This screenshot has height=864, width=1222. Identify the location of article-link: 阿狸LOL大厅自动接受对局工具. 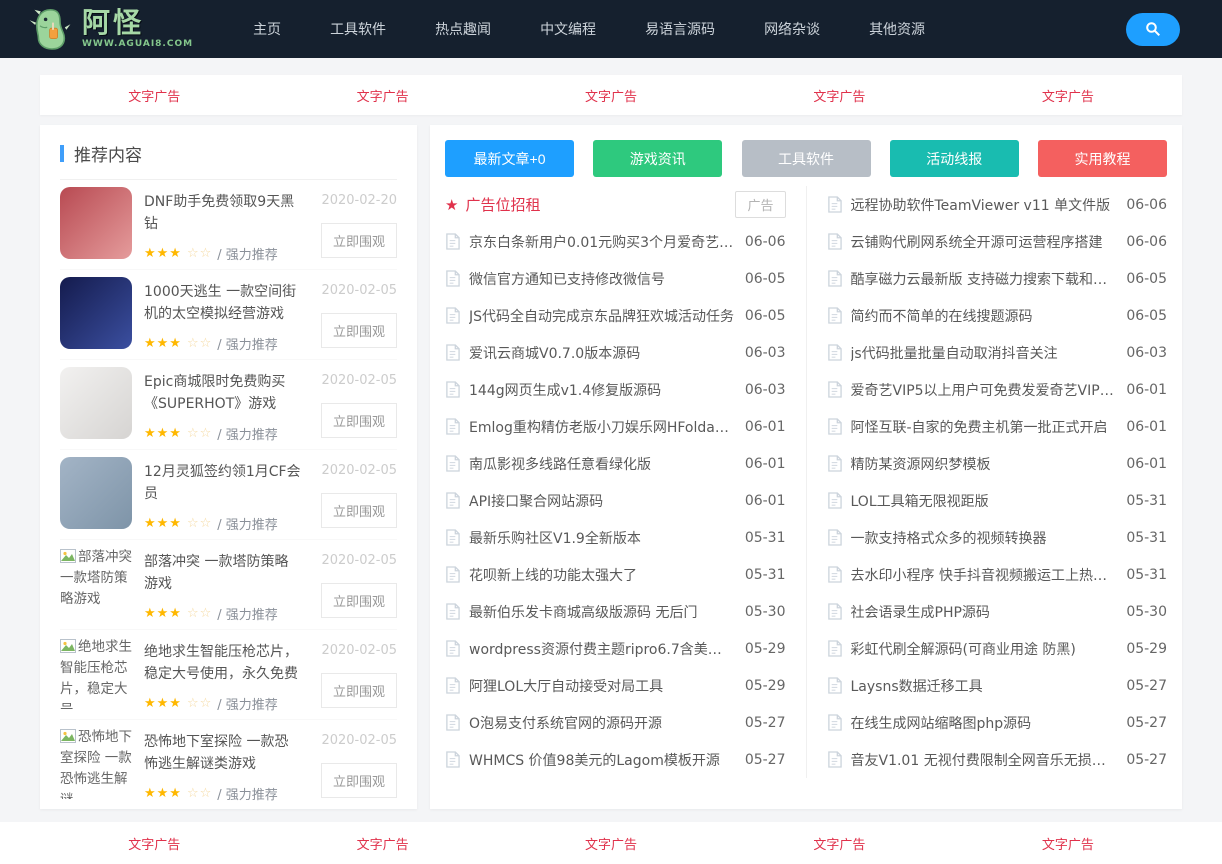
(602, 686).